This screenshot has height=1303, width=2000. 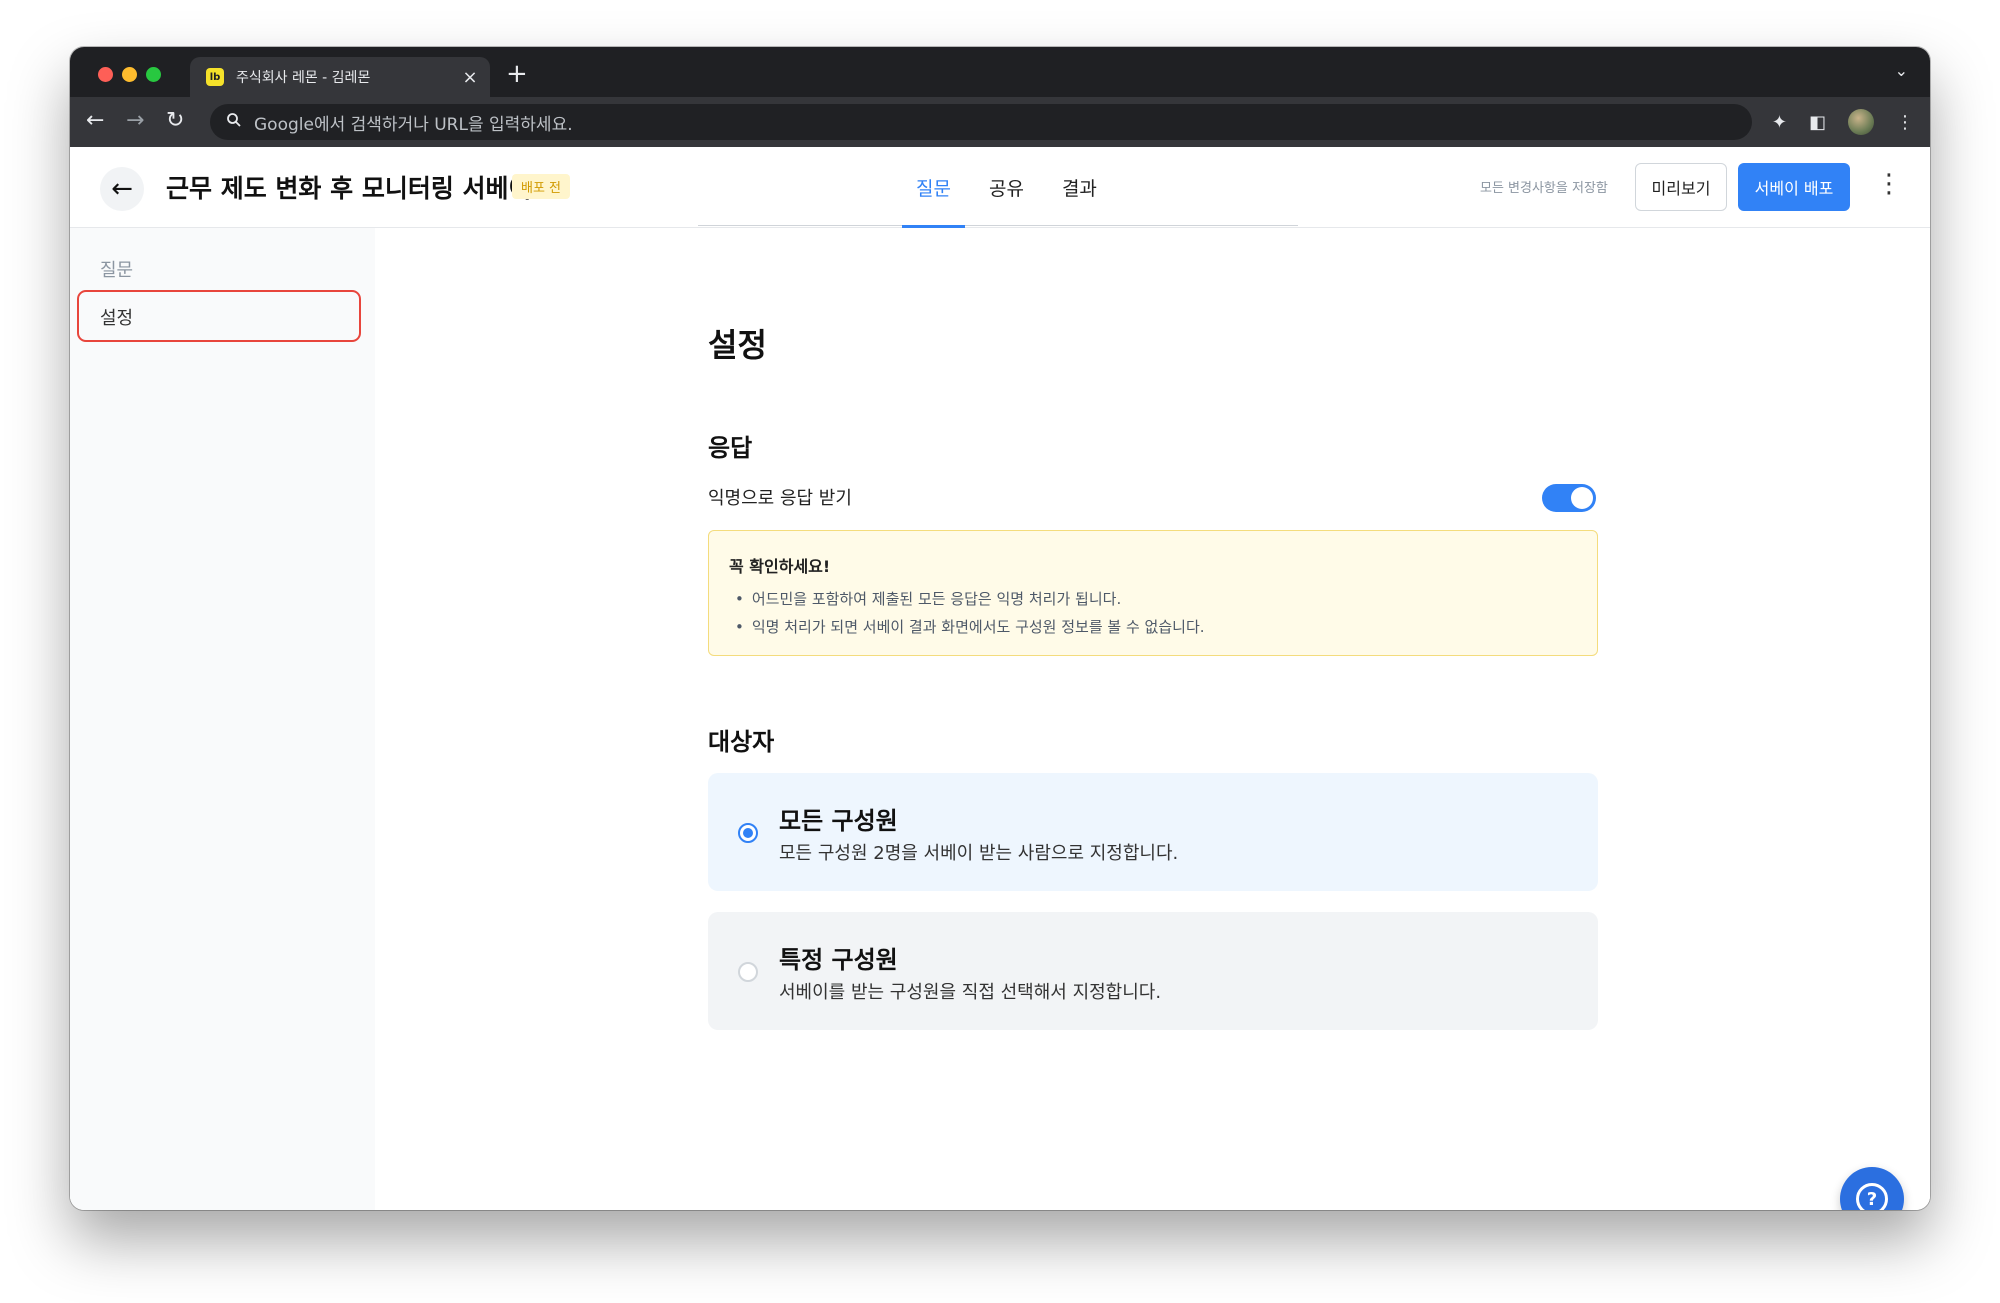 I want to click on page-title: 근무 제도 변화 후 모니터링 서베이, so click(x=349, y=188).